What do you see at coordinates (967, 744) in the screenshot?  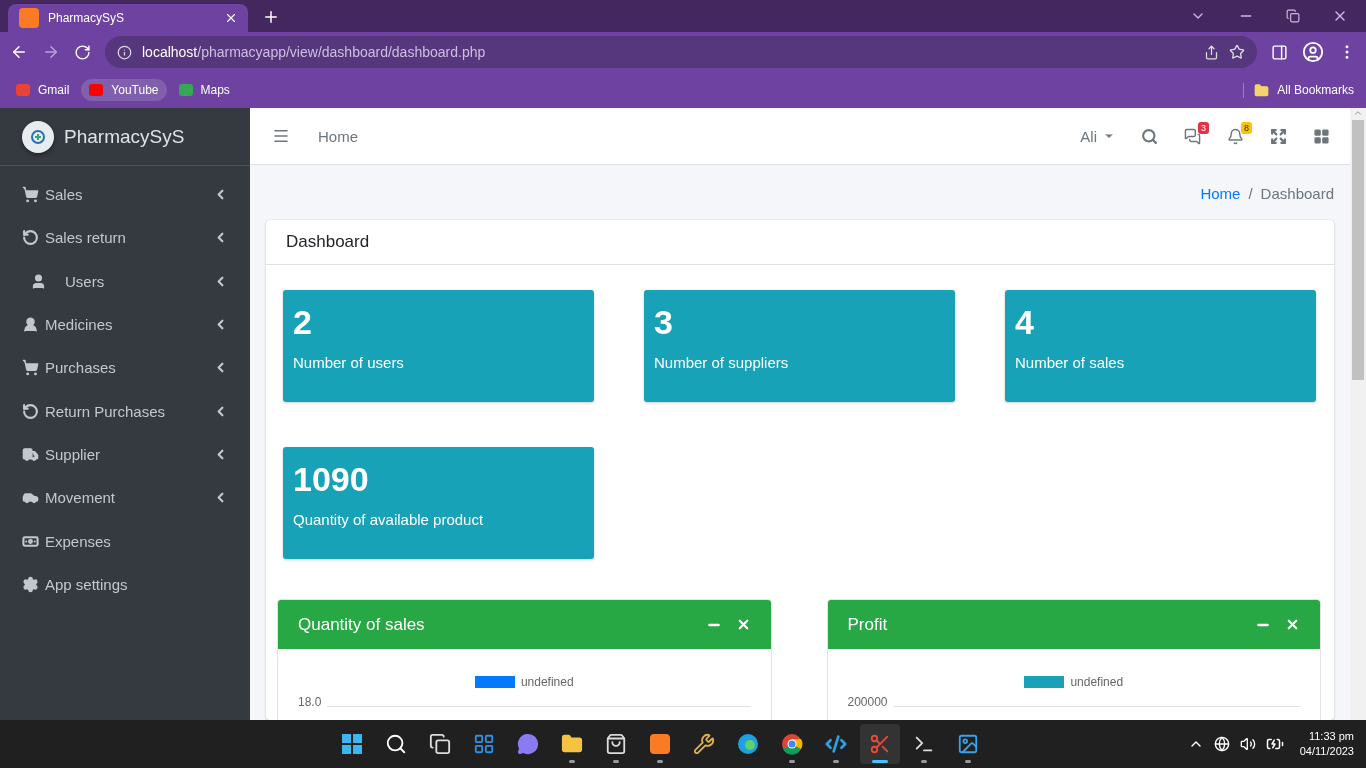 I see `image-icon` at bounding box center [967, 744].